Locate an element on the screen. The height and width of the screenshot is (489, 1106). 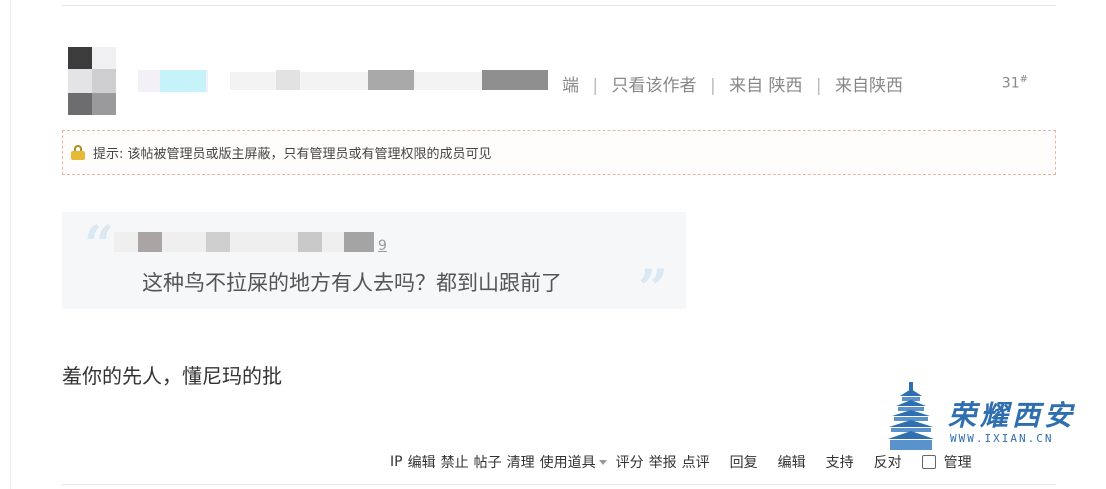
blurred-meta is located at coordinates (365, 81).